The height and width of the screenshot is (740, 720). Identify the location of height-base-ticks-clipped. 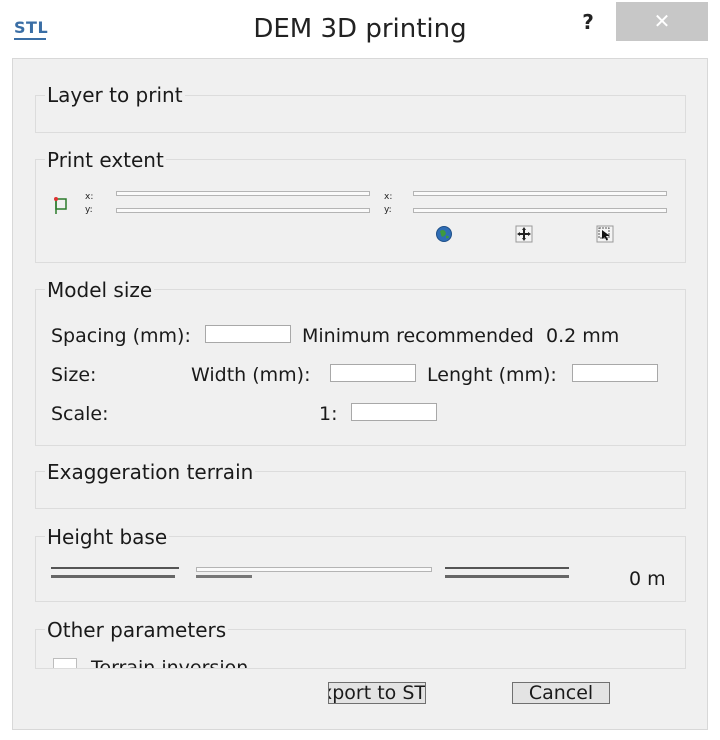
(224, 576).